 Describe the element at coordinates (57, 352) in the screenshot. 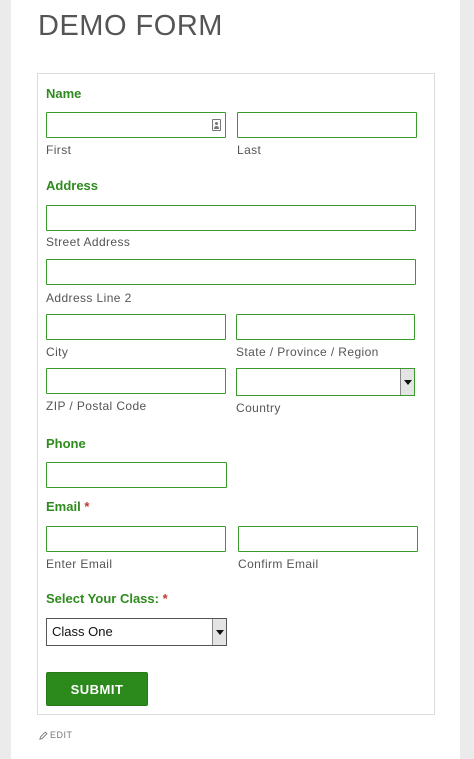

I see `city-sublabel: City` at that location.